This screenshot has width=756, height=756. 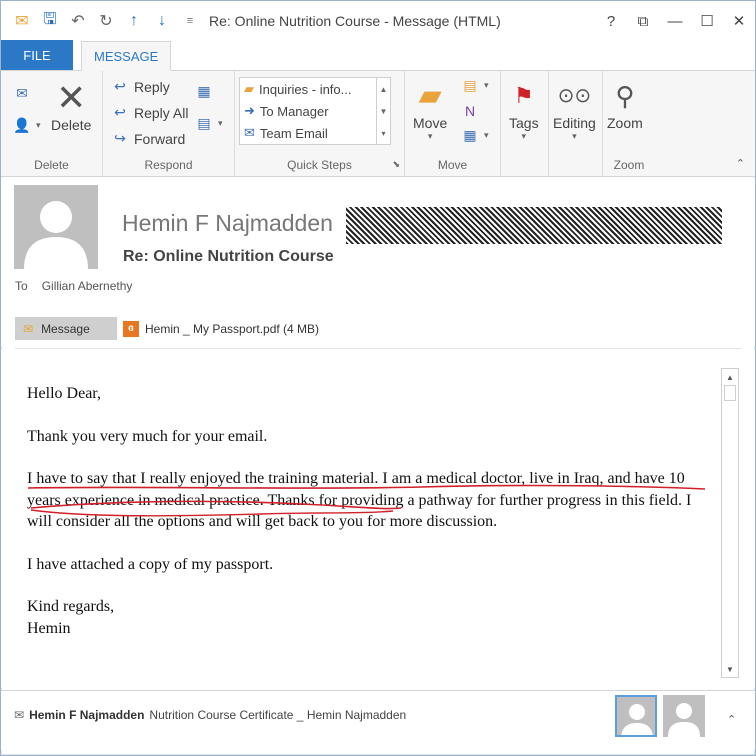 What do you see at coordinates (228, 256) in the screenshot?
I see `message-subject: Re: Online Nutrition Course` at bounding box center [228, 256].